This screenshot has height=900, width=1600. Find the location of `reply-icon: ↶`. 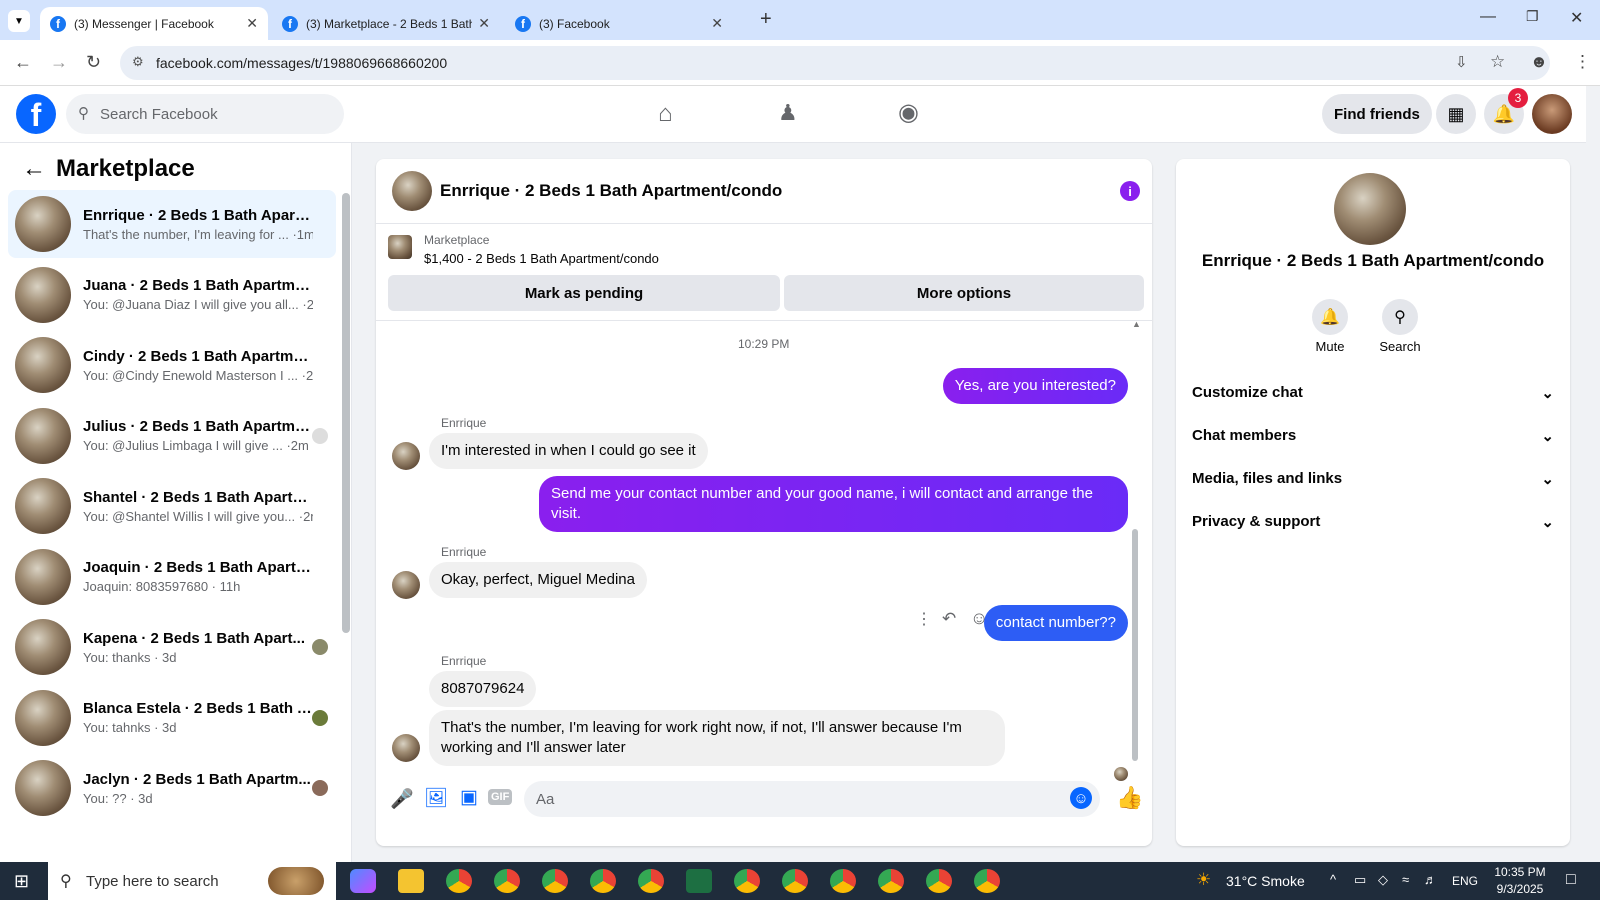

reply-icon: ↶ is located at coordinates (949, 619).